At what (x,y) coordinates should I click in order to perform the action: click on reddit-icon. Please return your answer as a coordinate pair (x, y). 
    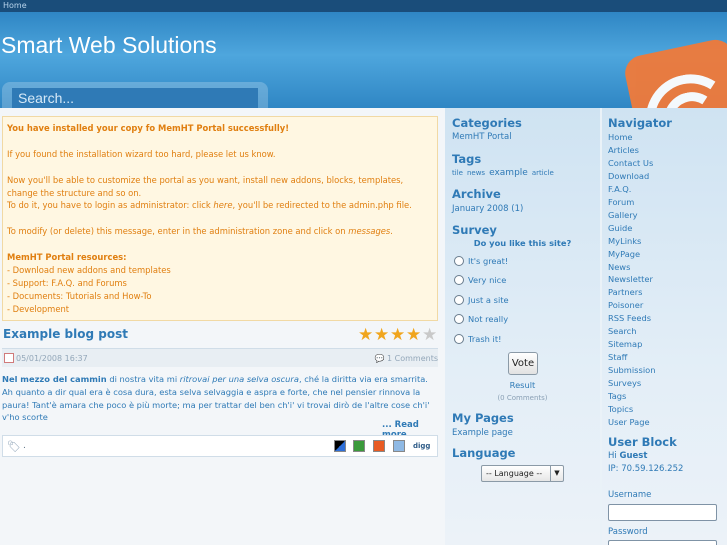
    Looking at the image, I should click on (399, 446).